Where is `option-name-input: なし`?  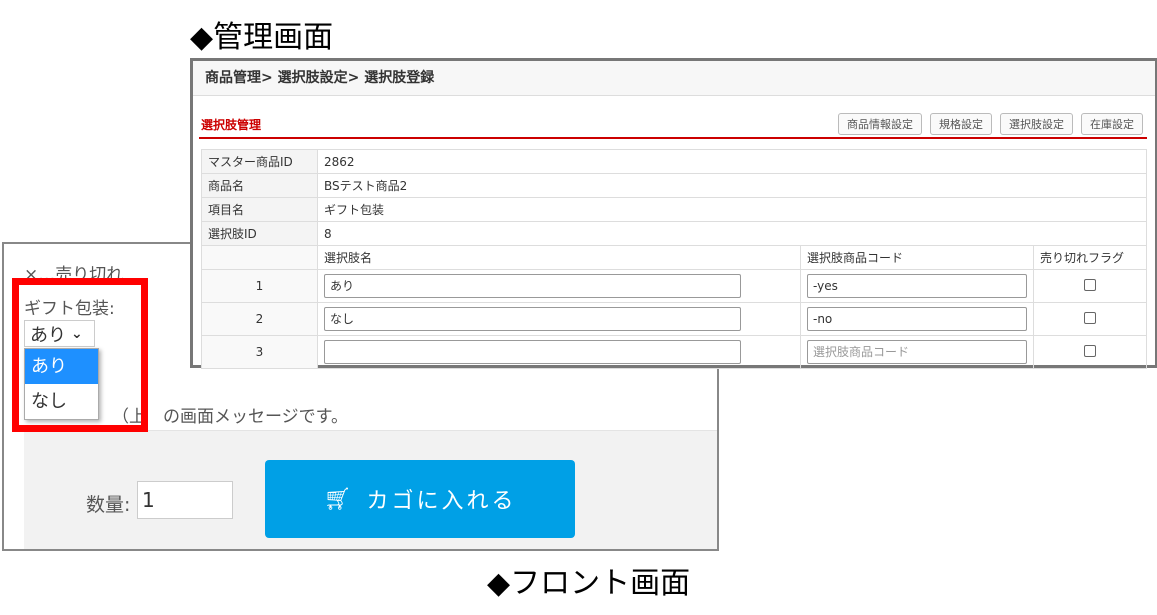 option-name-input: なし is located at coordinates (532, 319).